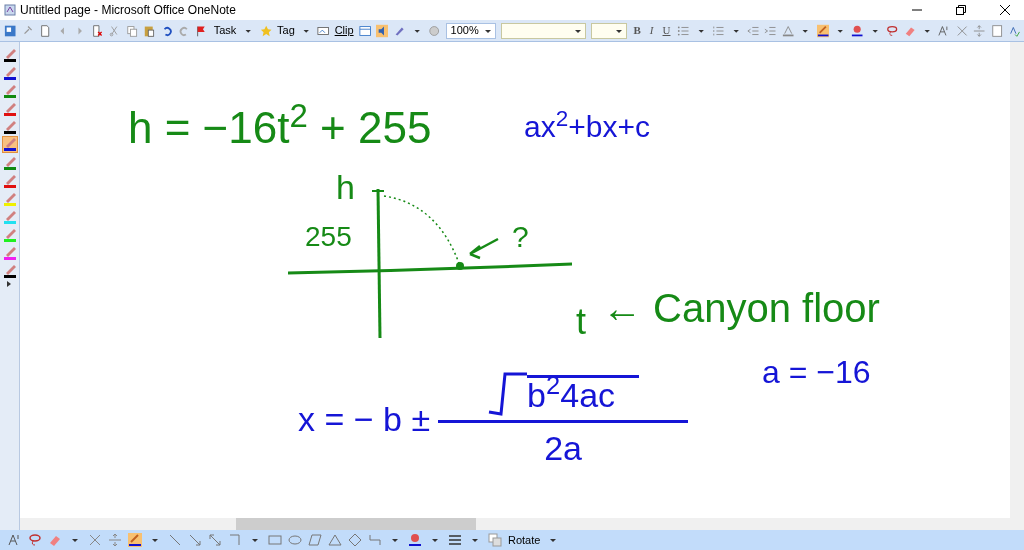 This screenshot has width=1024, height=550. What do you see at coordinates (464, 31) in the screenshot?
I see `zoom-value: 100%` at bounding box center [464, 31].